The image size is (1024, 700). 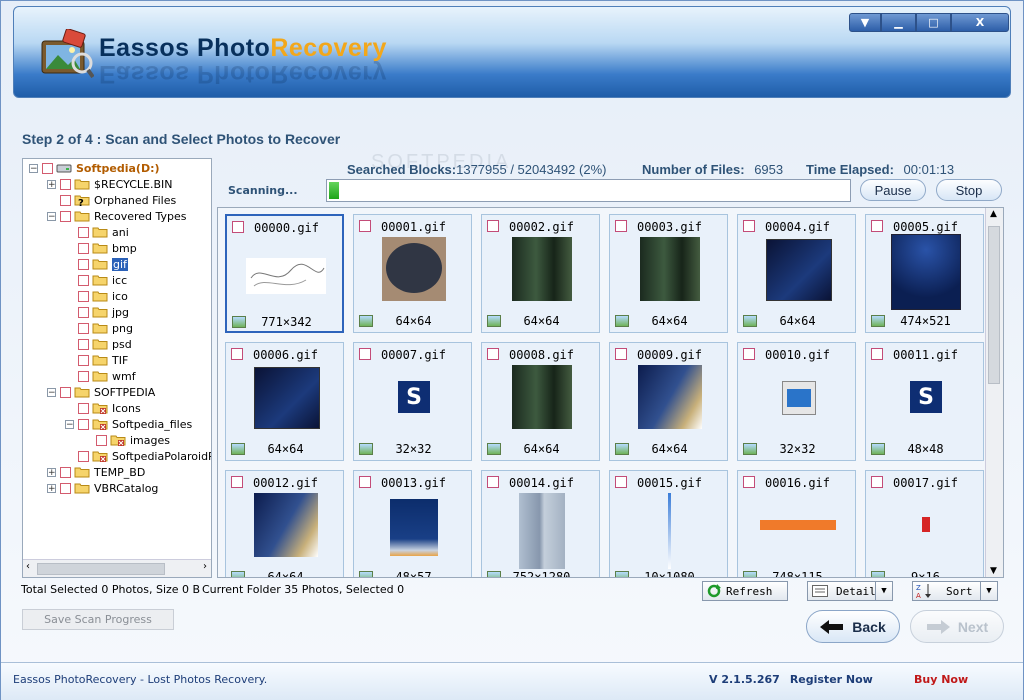 I want to click on tree-item: jpg, so click(x=97, y=312).